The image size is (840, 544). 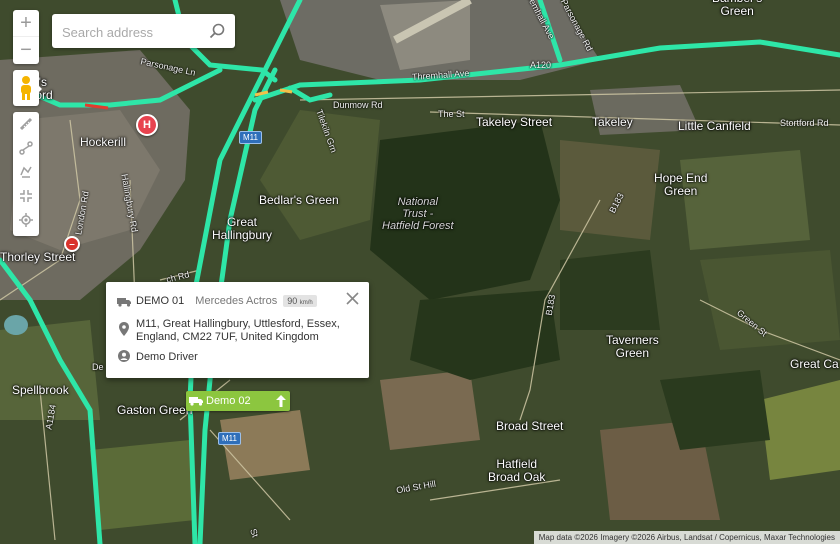 What do you see at coordinates (541, 65) in the screenshot?
I see `road-label-a120: A120` at bounding box center [541, 65].